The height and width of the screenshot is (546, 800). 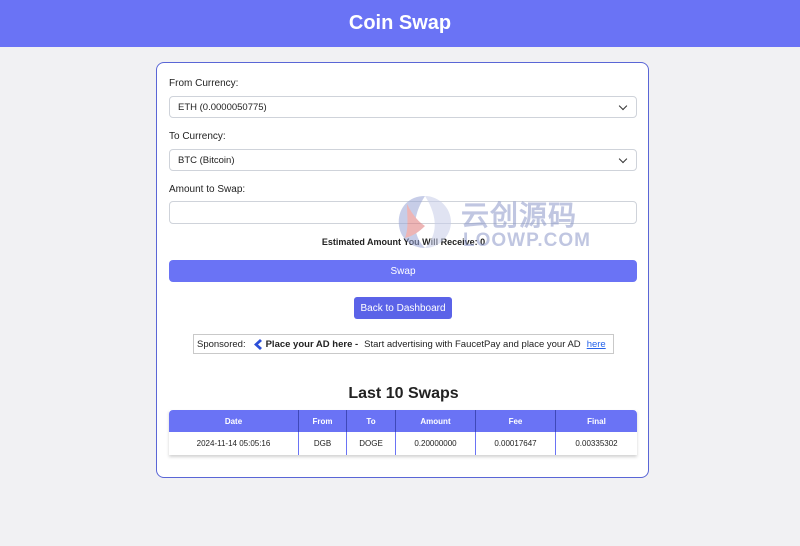 I want to click on table-header-row: Date From To Amount Fee Final, so click(x=403, y=421).